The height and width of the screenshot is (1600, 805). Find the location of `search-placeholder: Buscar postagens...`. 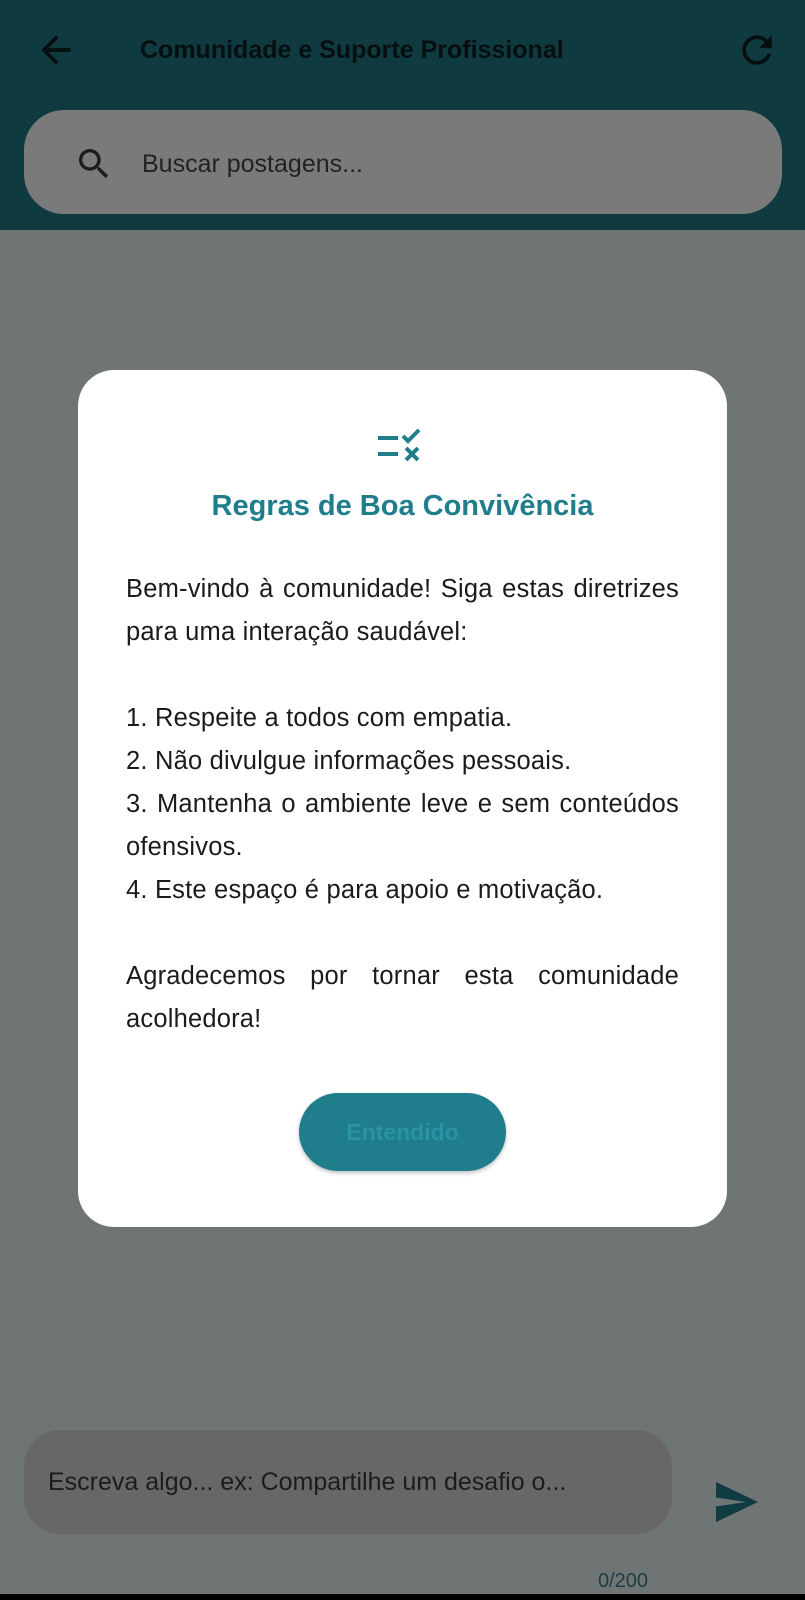

search-placeholder: Buscar postagens... is located at coordinates (252, 164).